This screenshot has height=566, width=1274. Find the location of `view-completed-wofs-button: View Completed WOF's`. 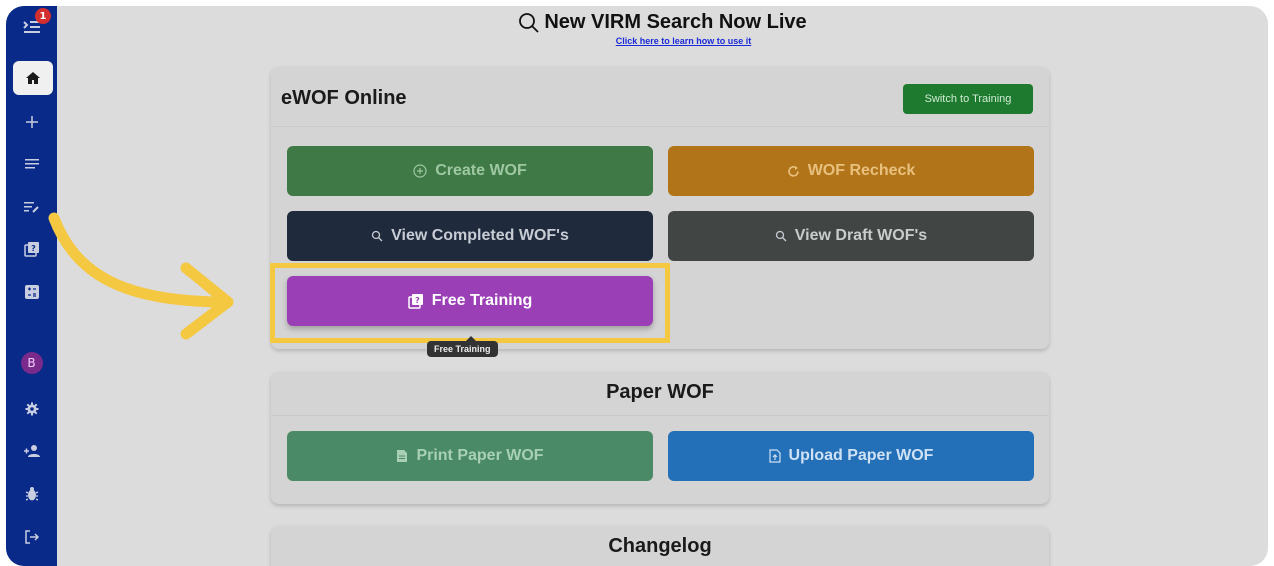

view-completed-wofs-button: View Completed WOF's is located at coordinates (470, 236).